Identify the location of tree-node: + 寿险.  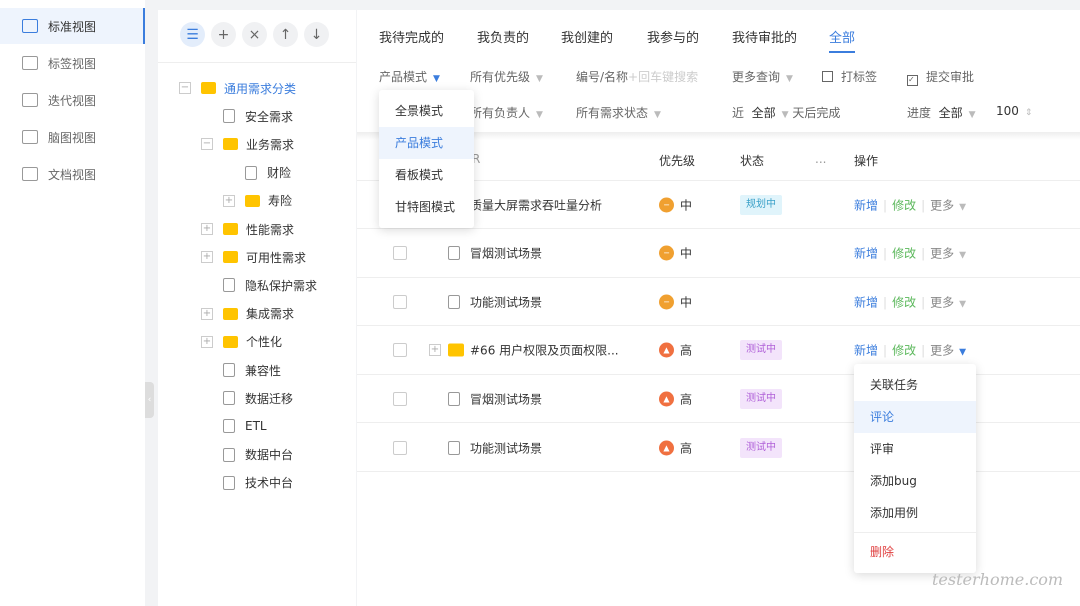
(257, 201).